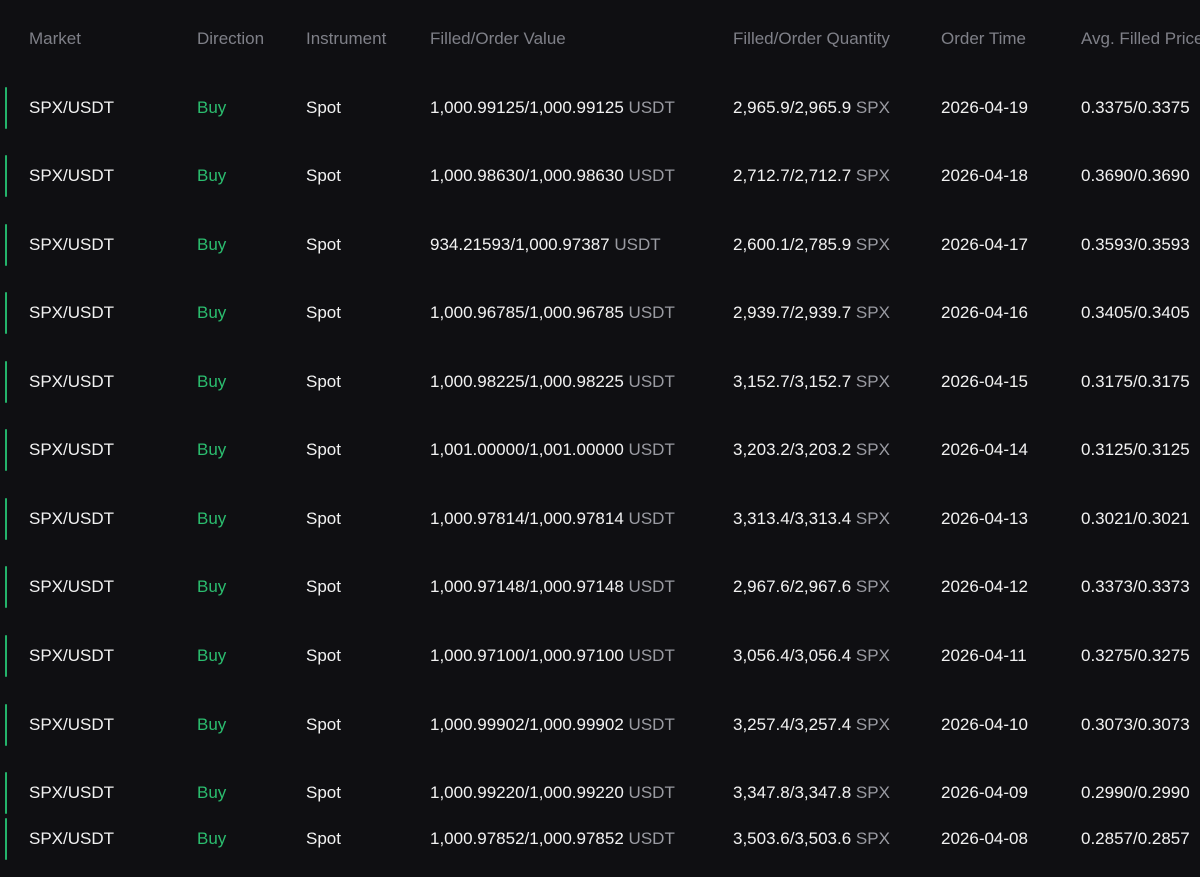 This screenshot has width=1200, height=877. I want to click on avg-price-cell: 0.2990/0.2990, so click(1135, 792).